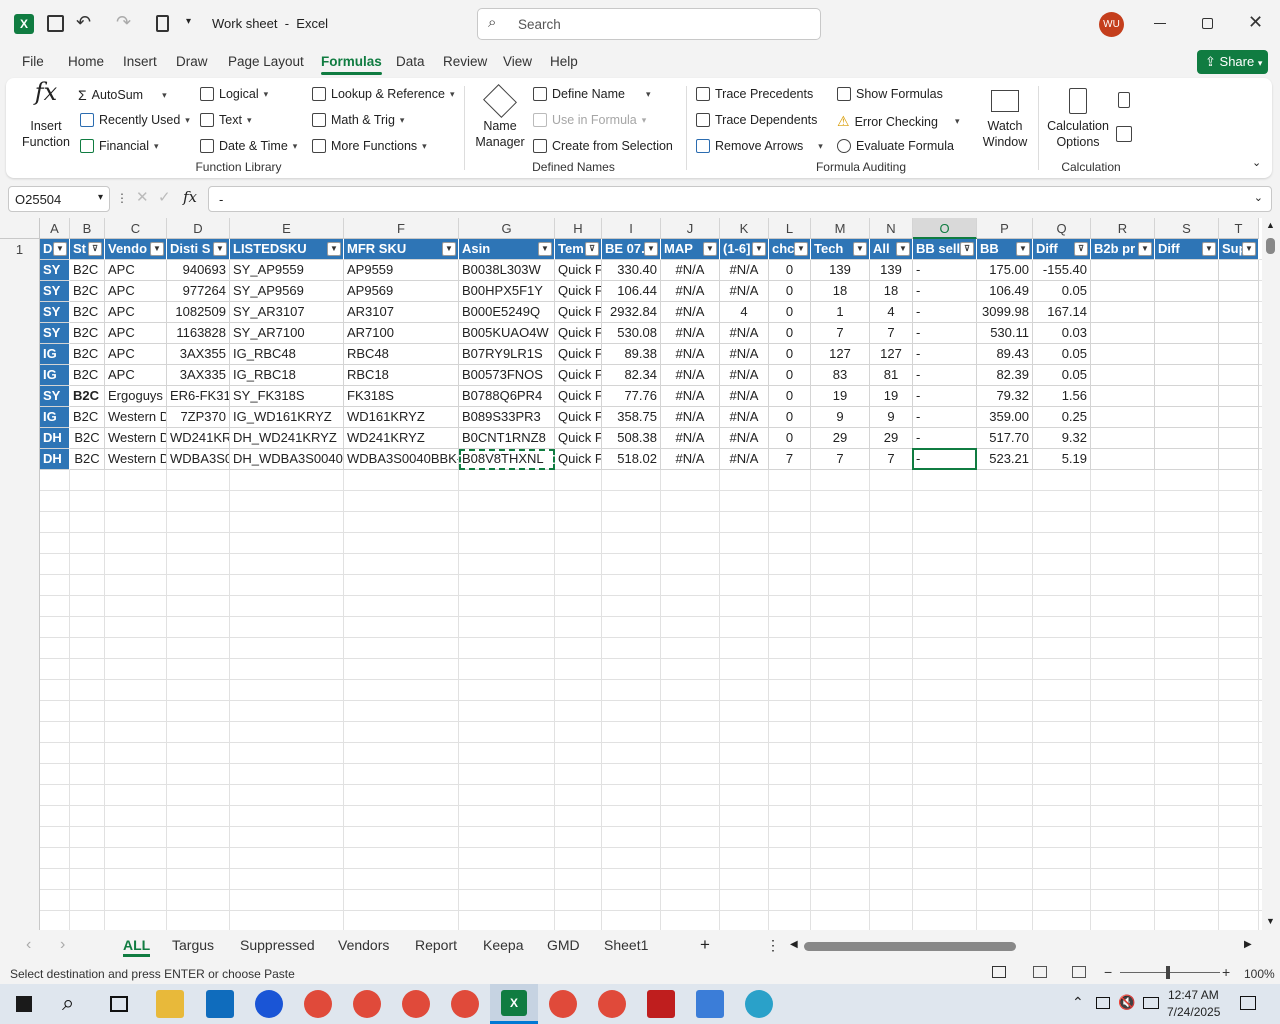 The height and width of the screenshot is (1024, 1280). Describe the element at coordinates (198, 228) in the screenshot. I see `column-header-d: D` at that location.